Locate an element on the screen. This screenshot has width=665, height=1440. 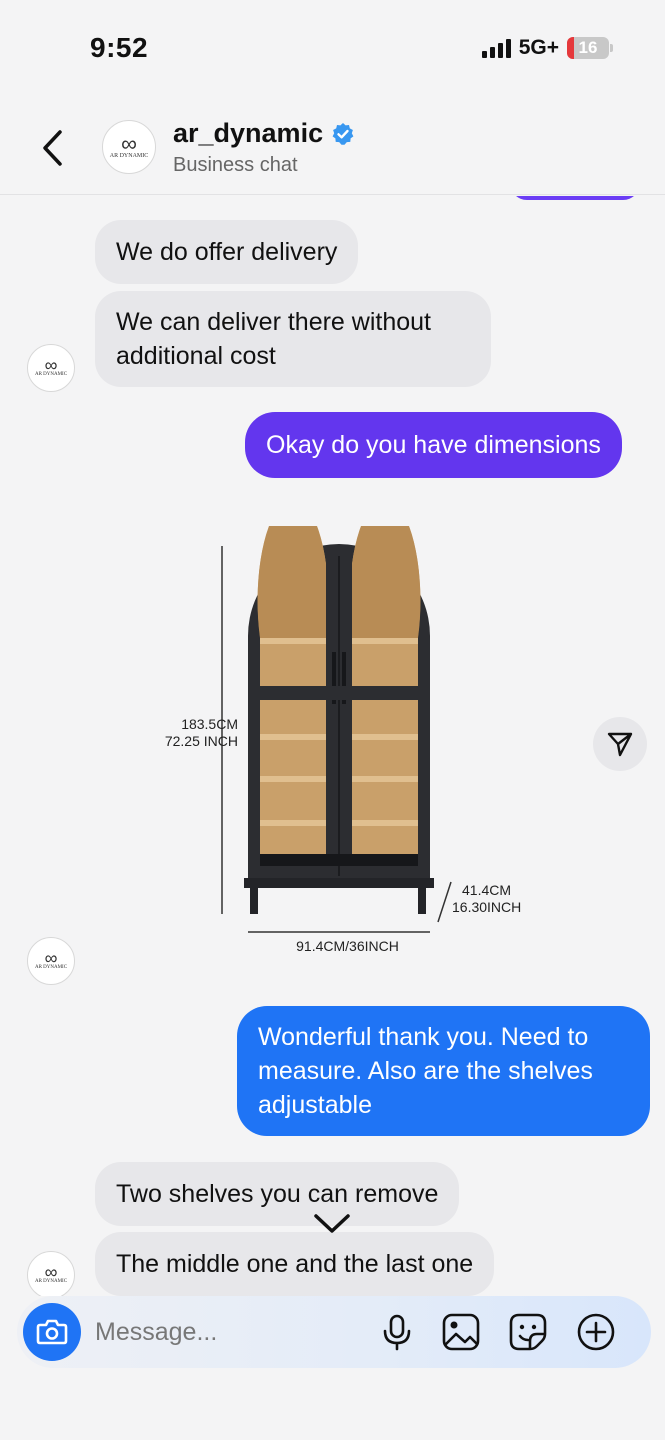
status-bar: 9:52 5G+ 16 is located at coordinates (332, 50).